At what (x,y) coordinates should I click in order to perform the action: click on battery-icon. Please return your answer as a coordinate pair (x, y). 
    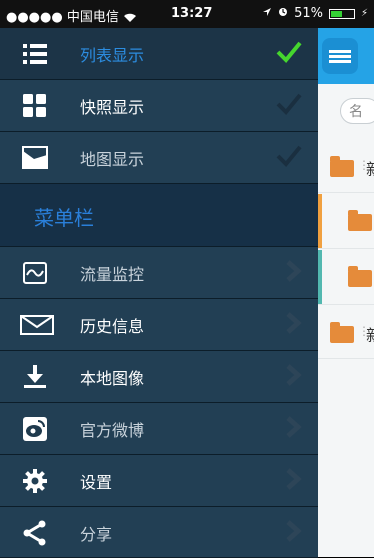
    Looking at the image, I should click on (341, 13).